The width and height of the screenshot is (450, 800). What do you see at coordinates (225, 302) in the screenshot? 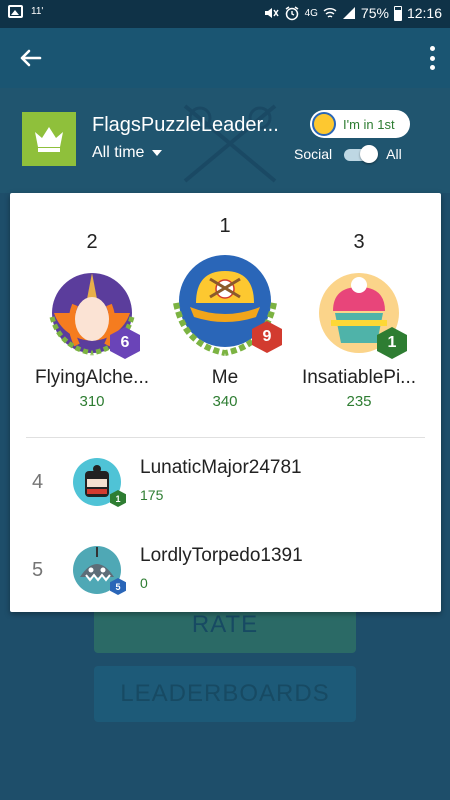
I see `player-avatar: 9` at bounding box center [225, 302].